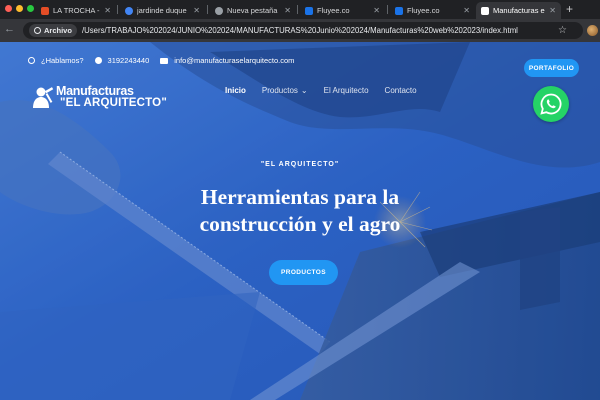 The height and width of the screenshot is (400, 600). What do you see at coordinates (432, 10) in the screenshot?
I see `tab-fluyee-2: Fluyee.co ✕` at bounding box center [432, 10].